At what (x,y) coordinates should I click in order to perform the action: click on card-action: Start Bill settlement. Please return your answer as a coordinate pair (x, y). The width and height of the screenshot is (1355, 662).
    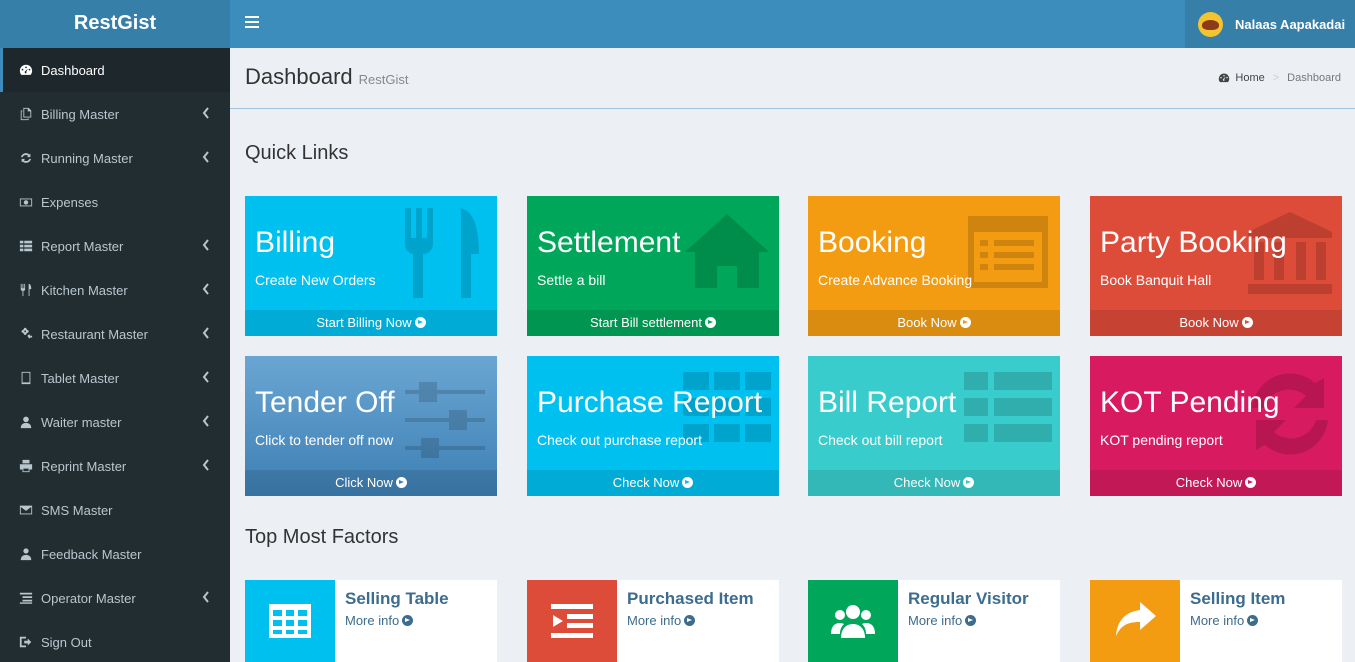
    Looking at the image, I should click on (653, 323).